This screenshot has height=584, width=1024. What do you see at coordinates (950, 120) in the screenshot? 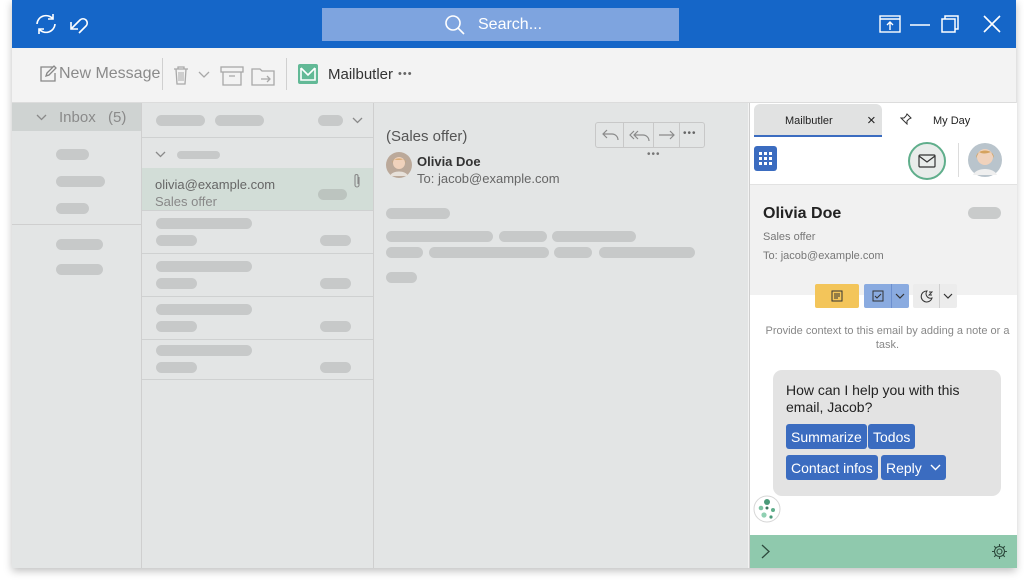
I see `tab-my-day: My Day` at bounding box center [950, 120].